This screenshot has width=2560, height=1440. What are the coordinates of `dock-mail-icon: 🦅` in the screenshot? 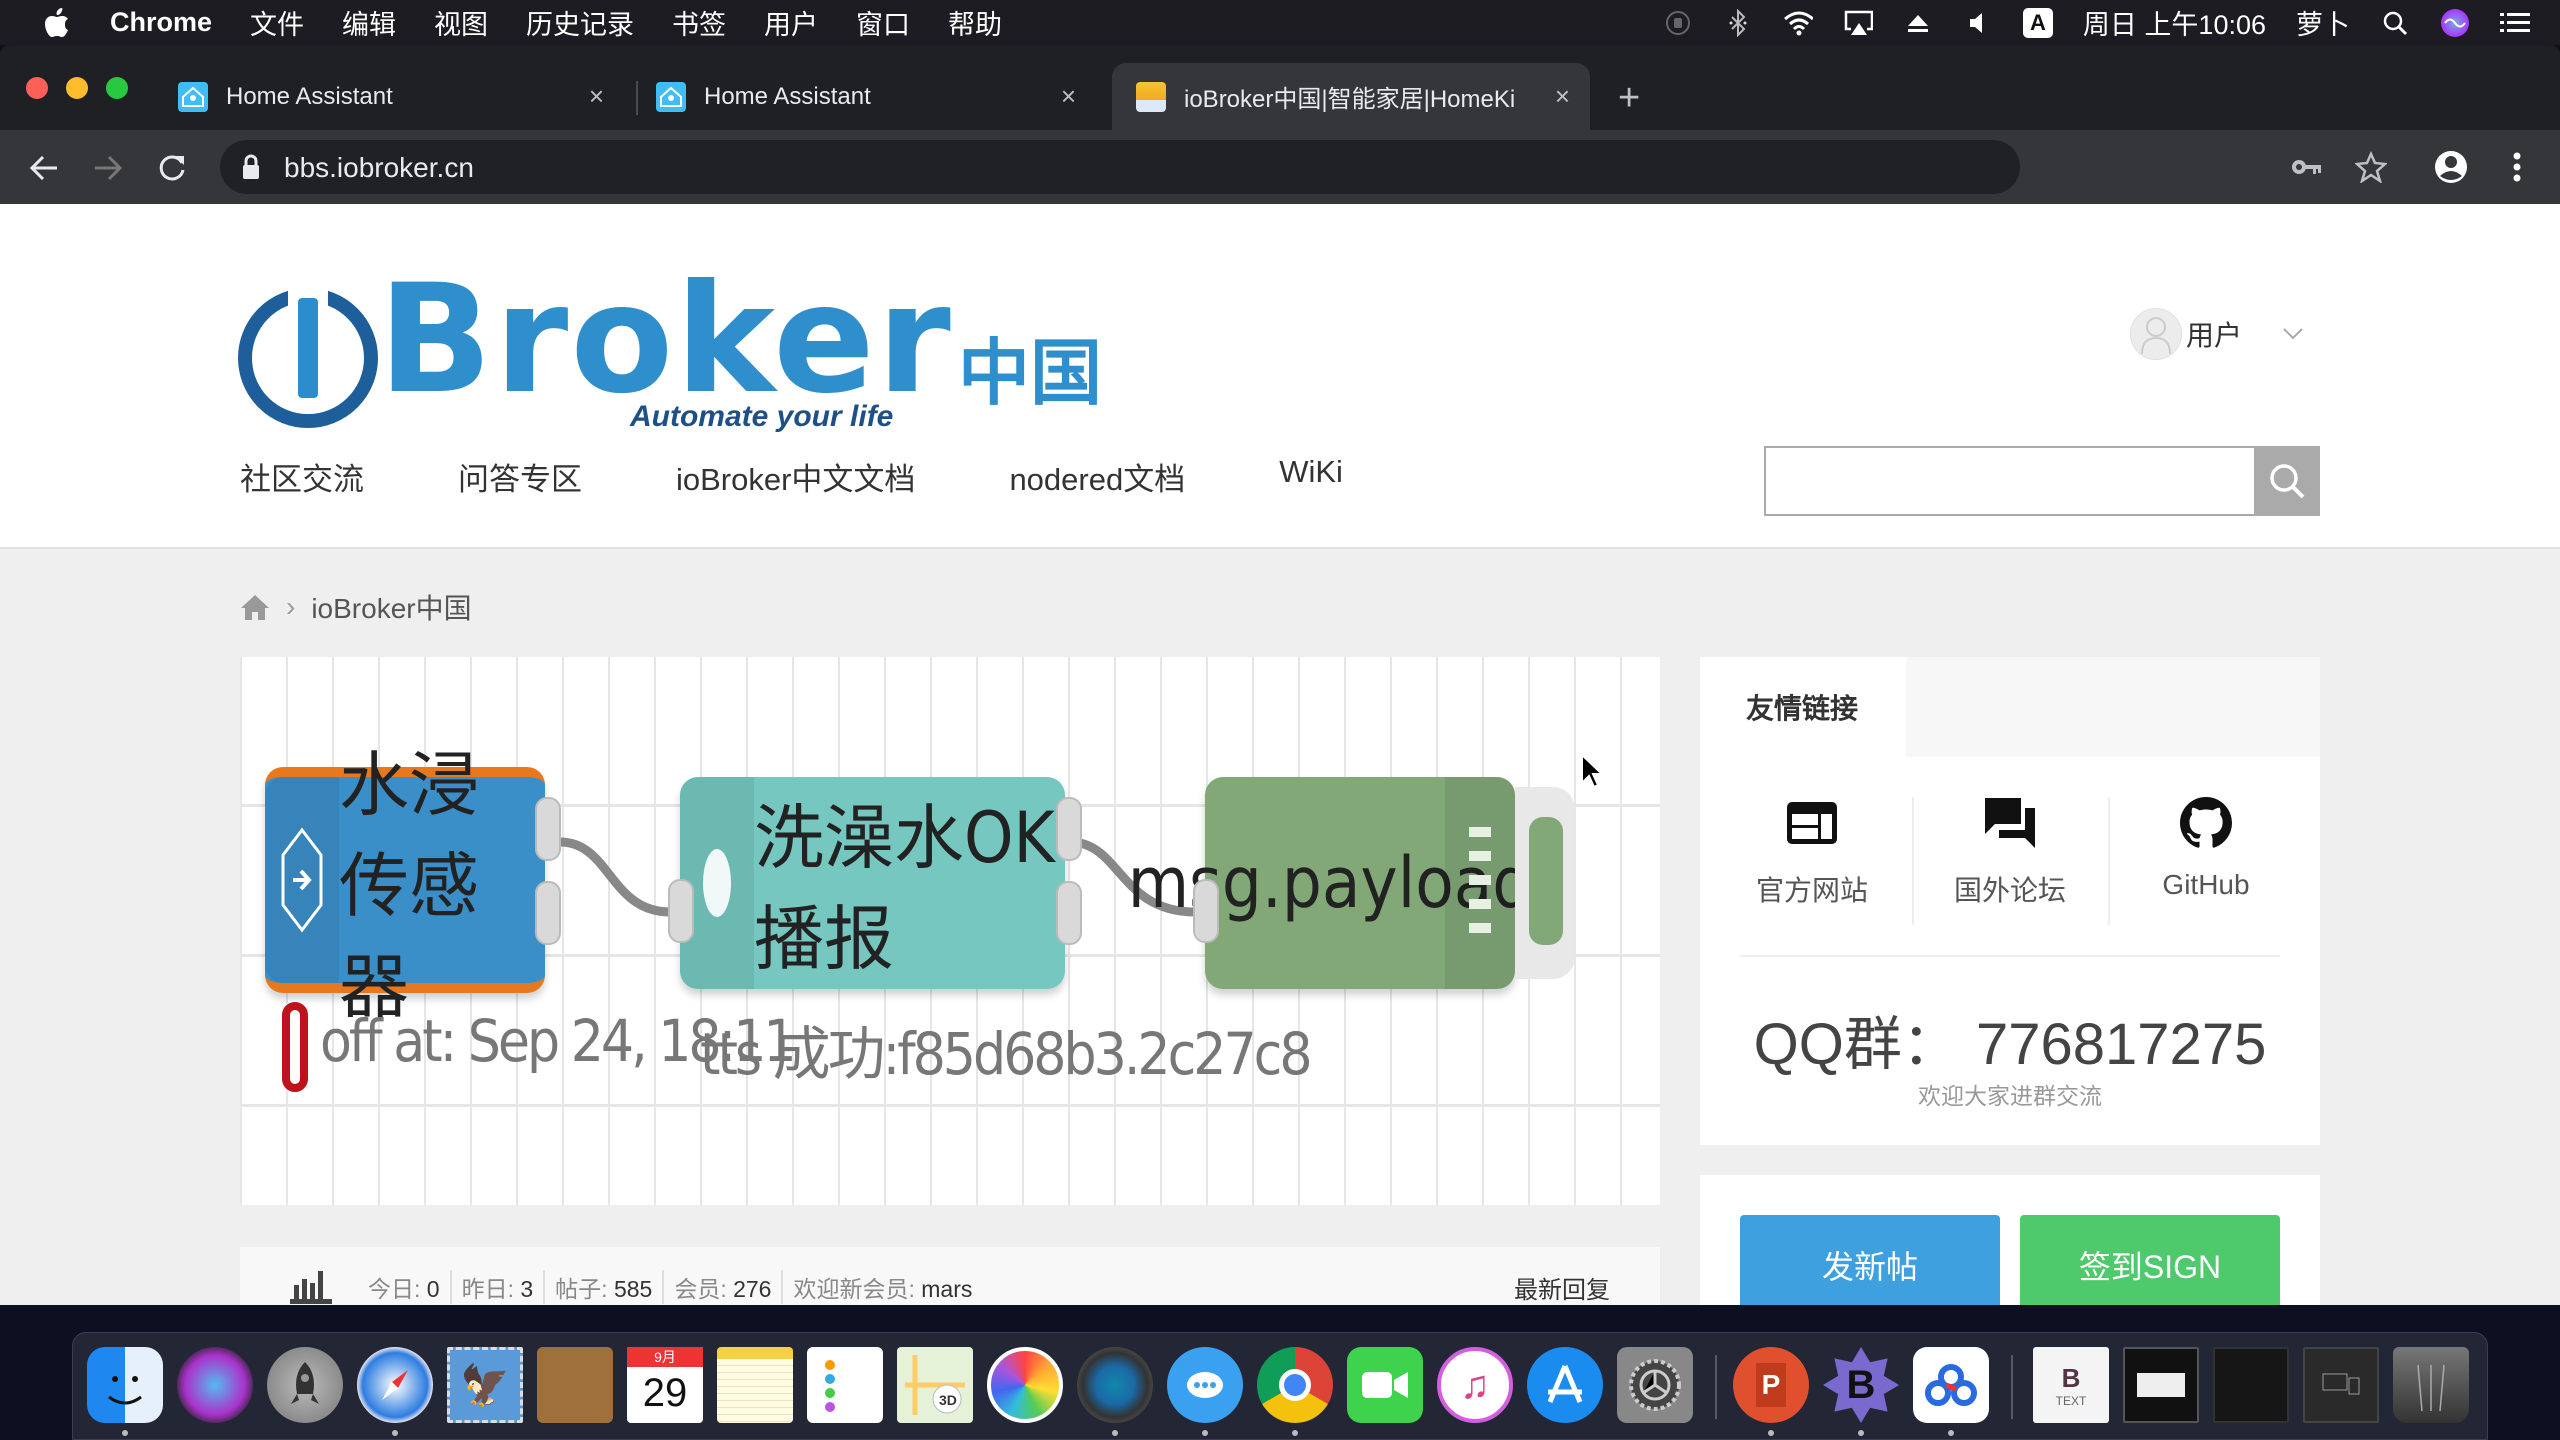 It's located at (485, 1385).